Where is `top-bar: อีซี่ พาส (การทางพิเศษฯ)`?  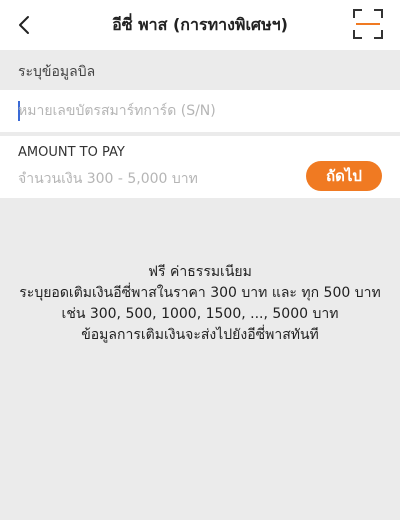
top-bar: อีซี่ พาส (การทางพิเศษฯ) is located at coordinates (200, 25).